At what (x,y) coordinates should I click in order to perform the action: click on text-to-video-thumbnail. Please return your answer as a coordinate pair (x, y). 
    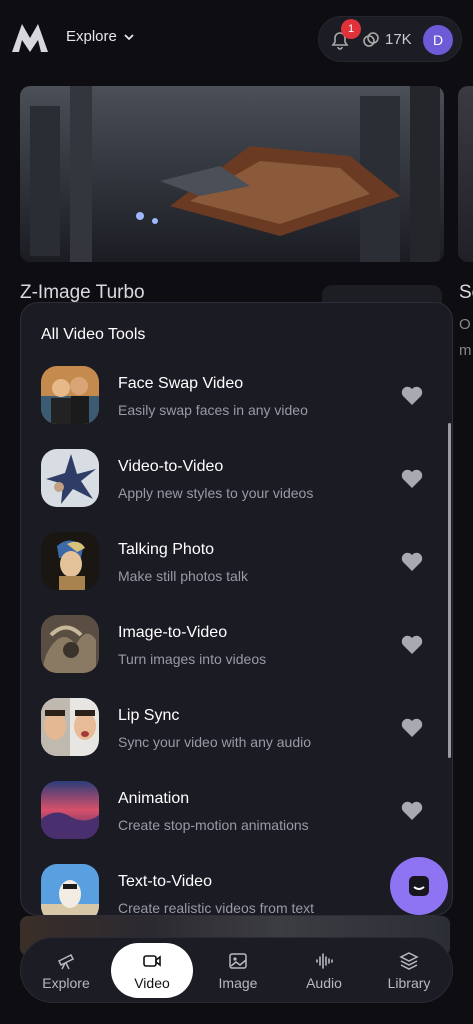
    Looking at the image, I should click on (70, 889).